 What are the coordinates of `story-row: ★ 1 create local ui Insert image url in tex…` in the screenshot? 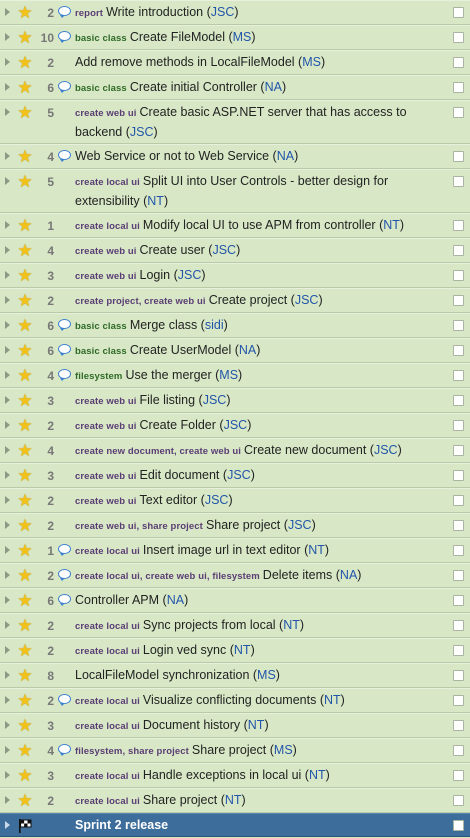 It's located at (235, 550).